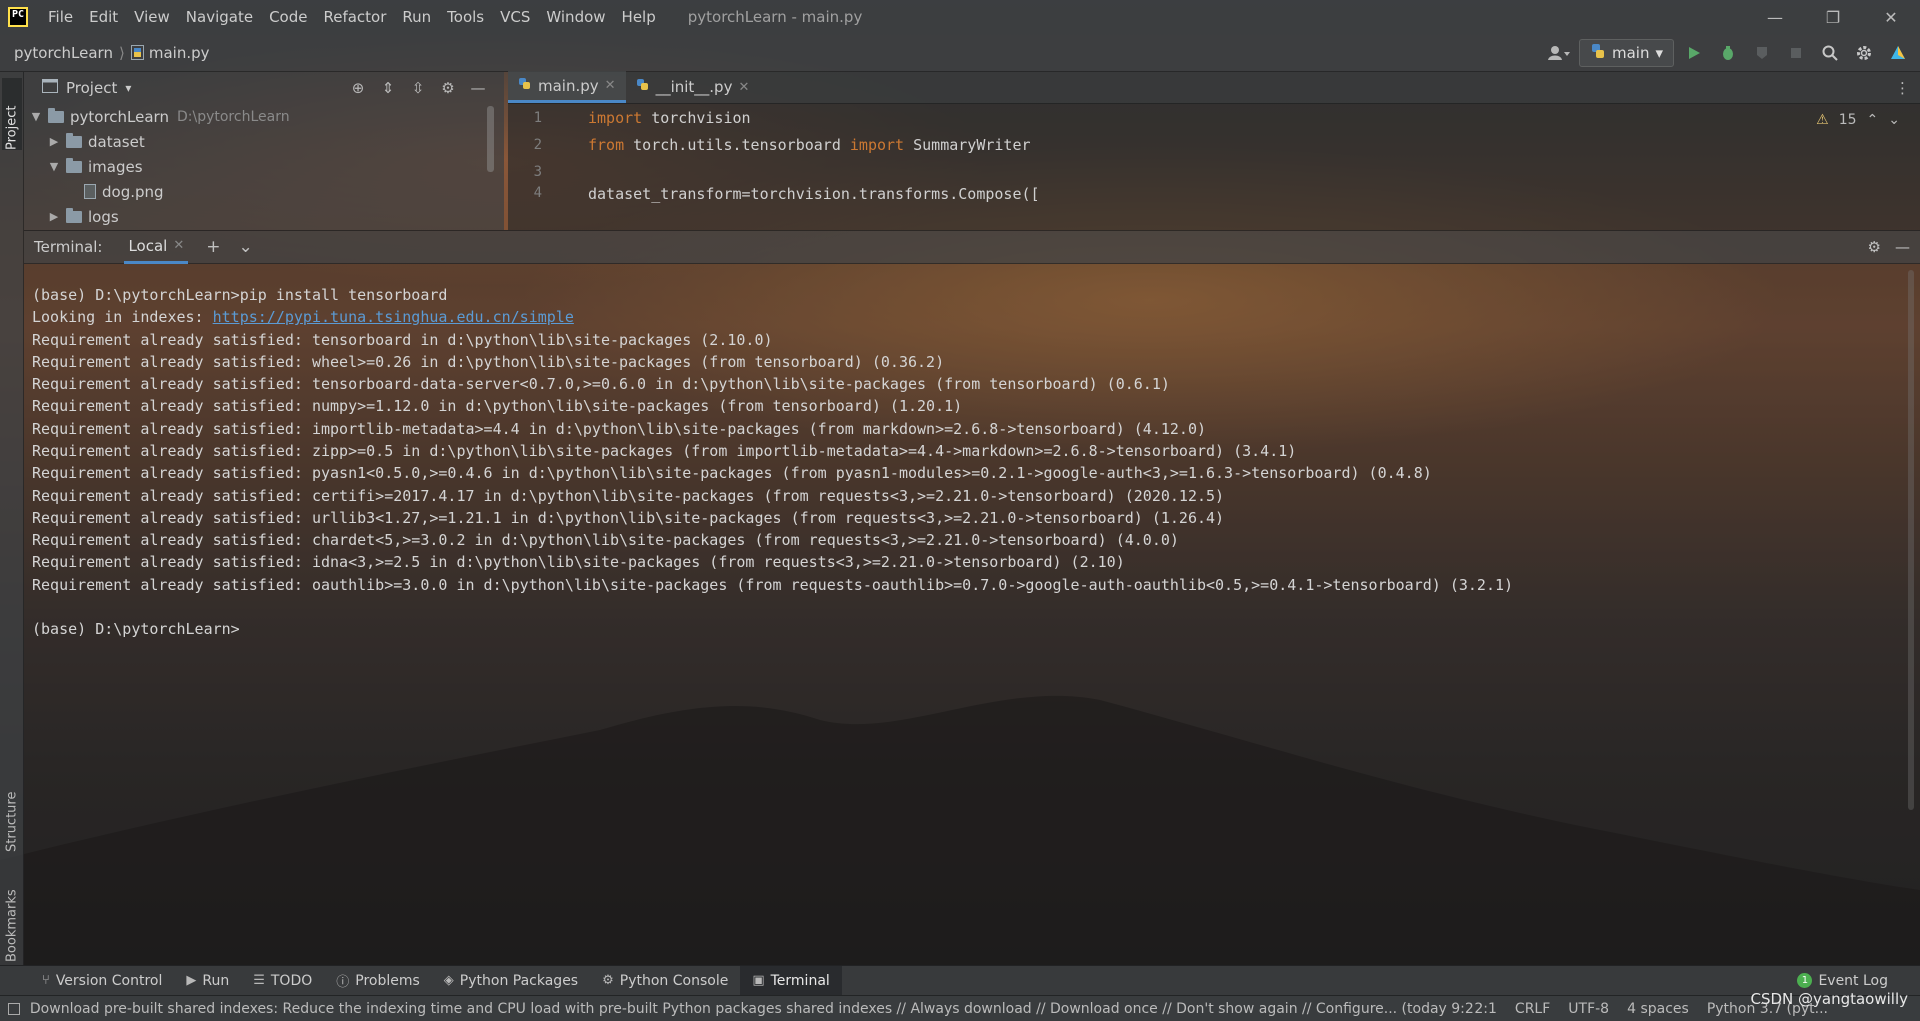 This screenshot has height=1021, width=1920. I want to click on tool-tab-run: ▶ Run, so click(207, 981).